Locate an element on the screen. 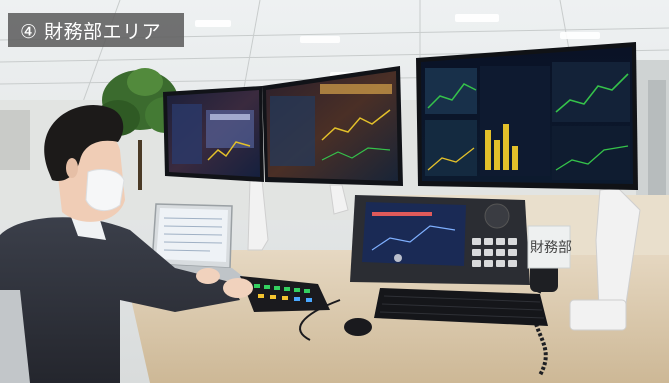  monitor-left is located at coordinates (213, 134).